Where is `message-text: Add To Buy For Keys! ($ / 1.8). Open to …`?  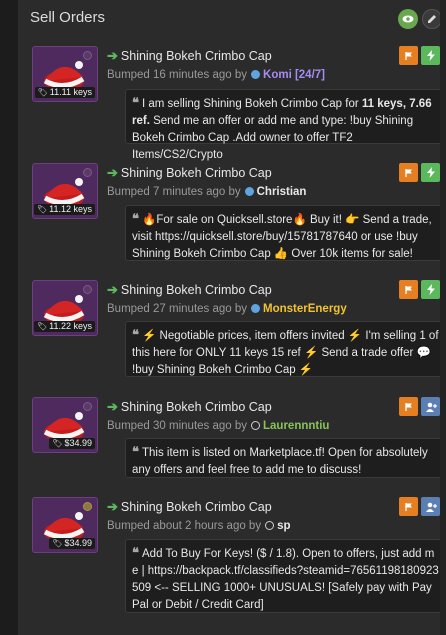 message-text: Add To Buy For Keys! ($ / 1.8). Open to … is located at coordinates (285, 579).